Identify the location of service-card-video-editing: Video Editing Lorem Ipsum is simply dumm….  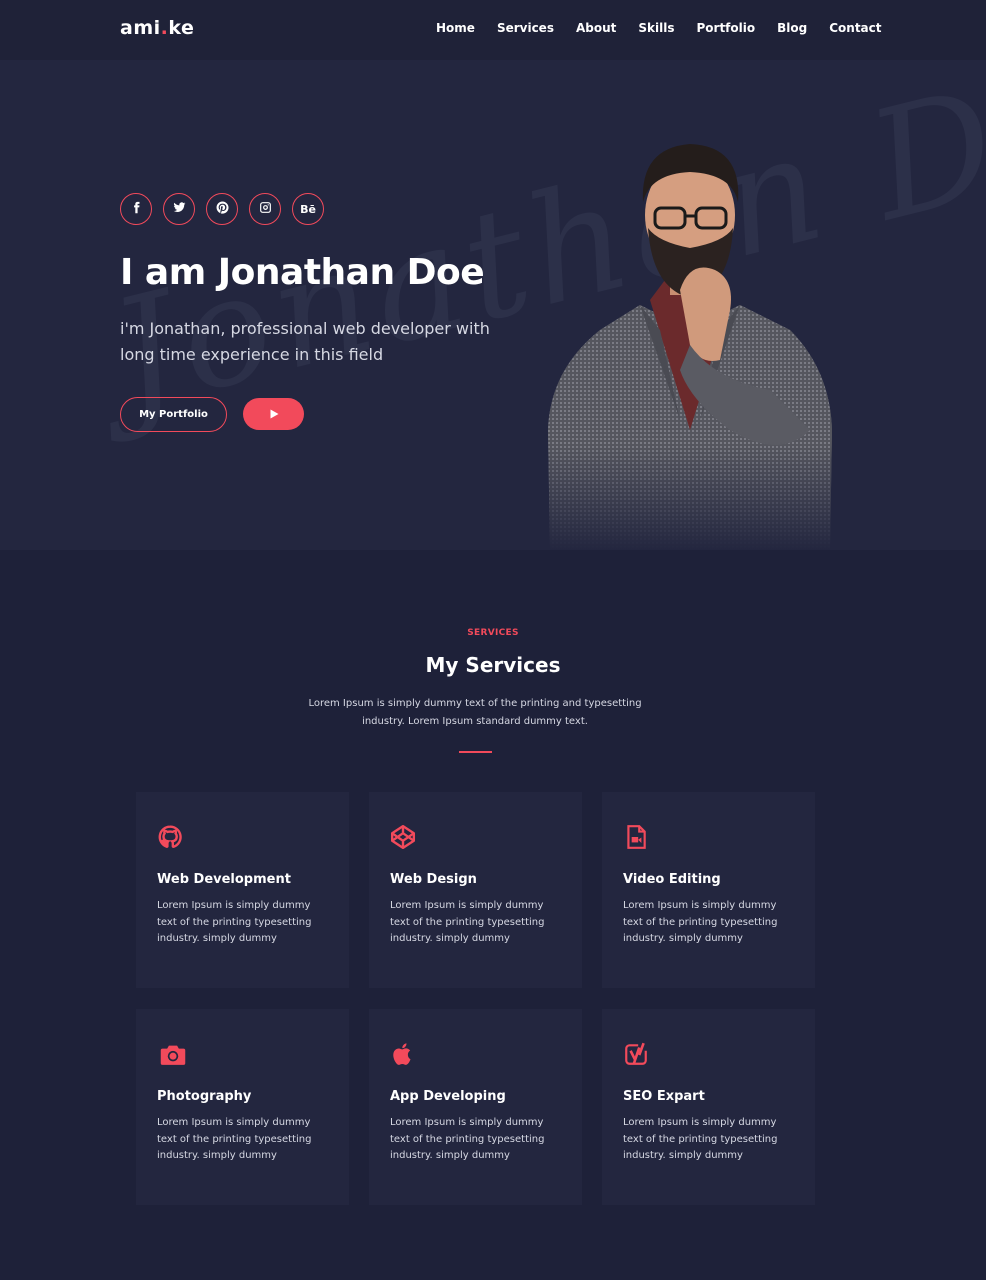
(708, 890).